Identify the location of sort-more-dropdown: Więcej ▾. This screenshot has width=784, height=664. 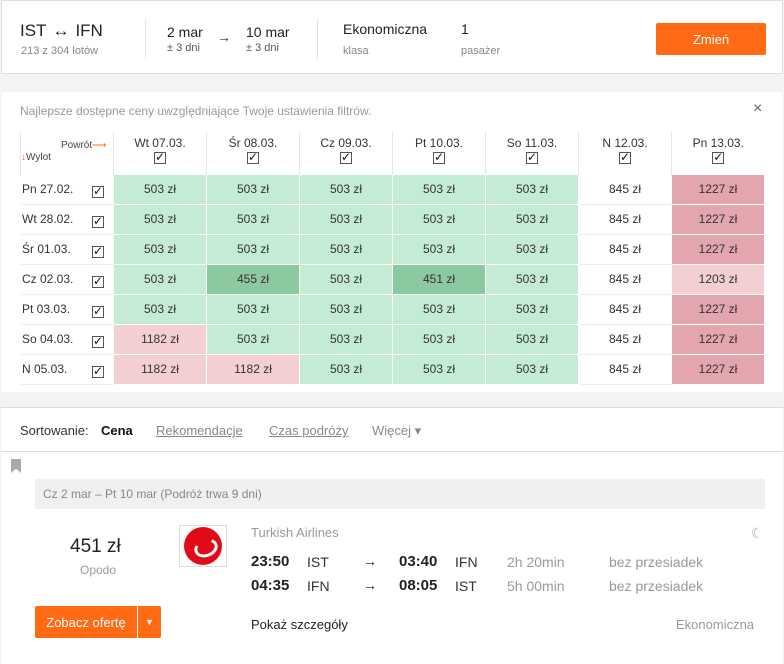
(396, 431).